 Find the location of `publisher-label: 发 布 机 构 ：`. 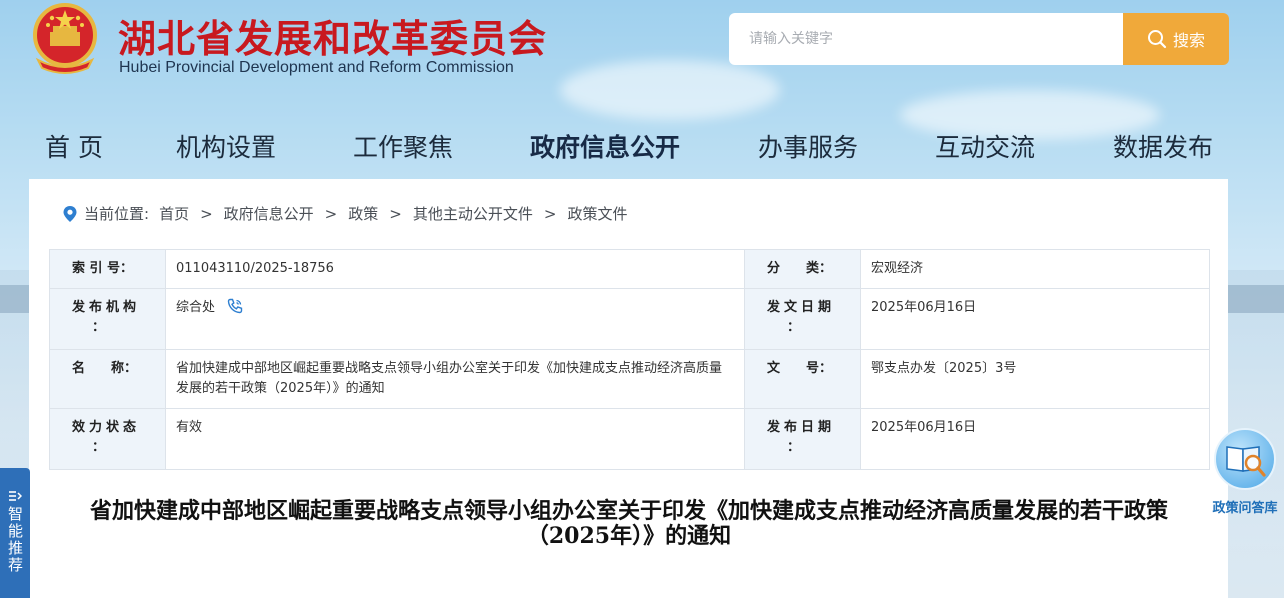

publisher-label: 发 布 机 构 ： is located at coordinates (107, 319).